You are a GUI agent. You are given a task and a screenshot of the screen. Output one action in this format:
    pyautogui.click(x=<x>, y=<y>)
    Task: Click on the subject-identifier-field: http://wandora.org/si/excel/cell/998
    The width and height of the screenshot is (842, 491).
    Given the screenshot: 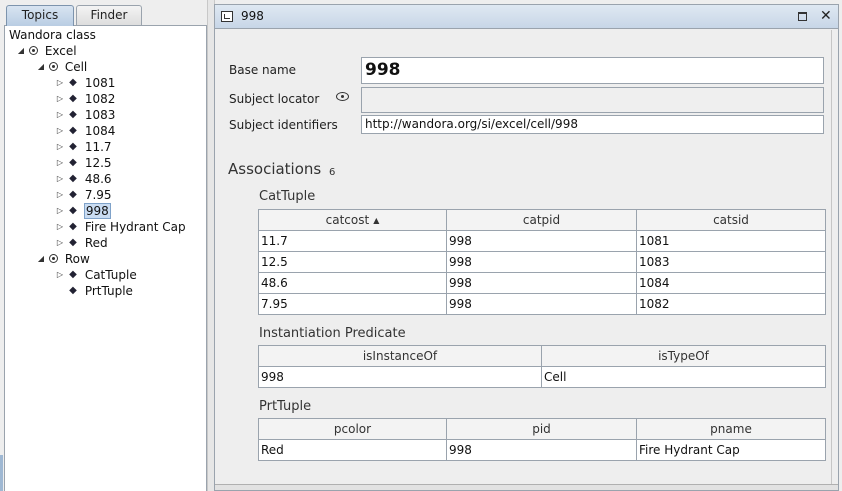 What is the action you would take?
    pyautogui.click(x=592, y=124)
    